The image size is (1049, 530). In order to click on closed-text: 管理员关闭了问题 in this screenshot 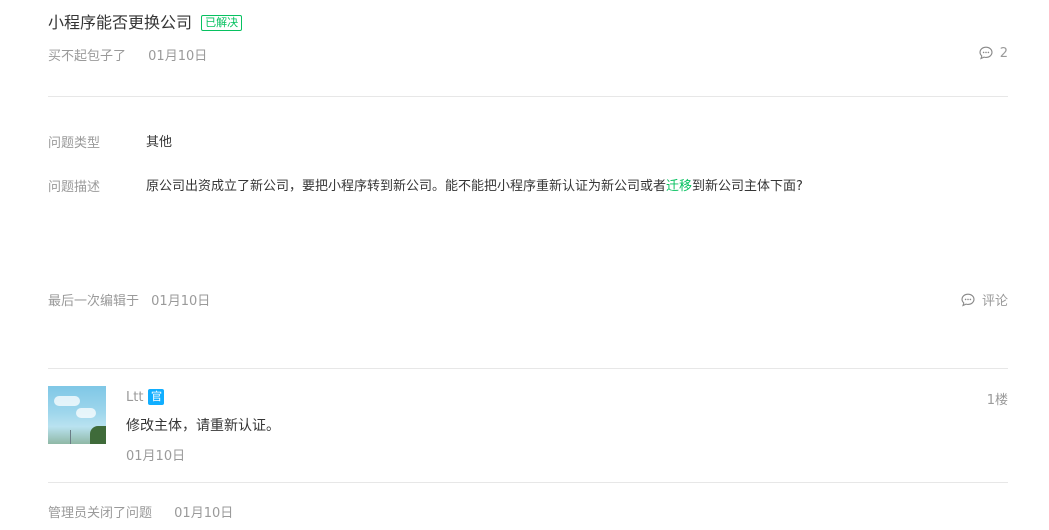, I will do `click(100, 513)`.